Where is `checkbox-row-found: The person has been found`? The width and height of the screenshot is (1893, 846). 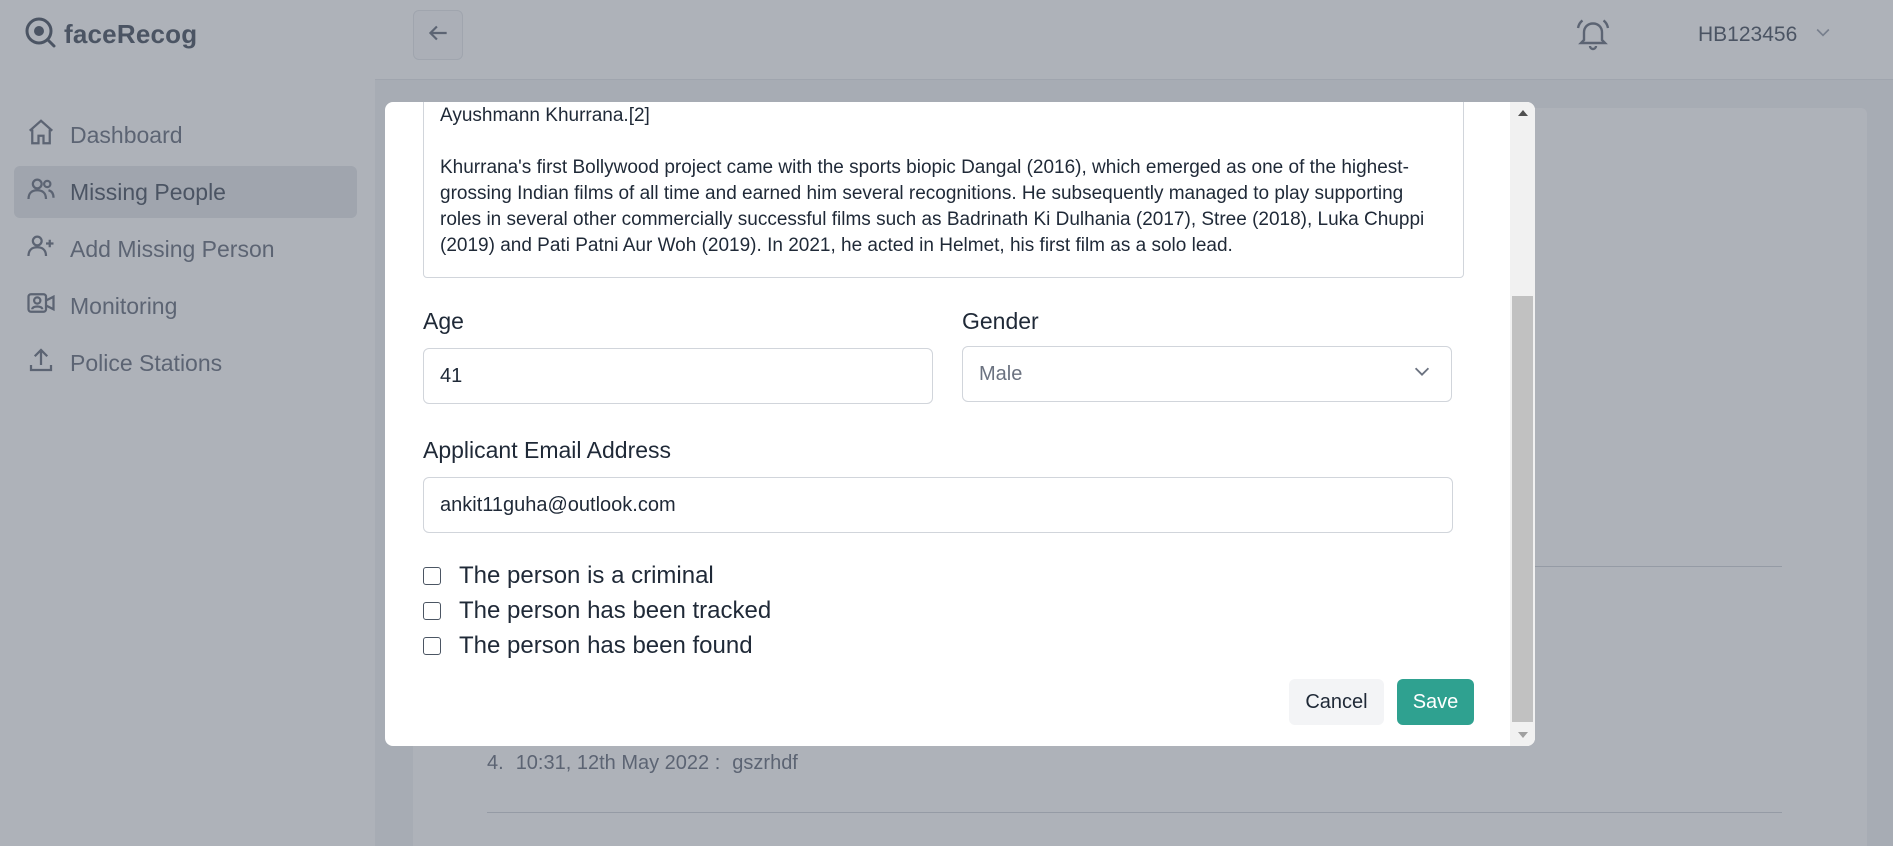 checkbox-row-found: The person has been found is located at coordinates (597, 645).